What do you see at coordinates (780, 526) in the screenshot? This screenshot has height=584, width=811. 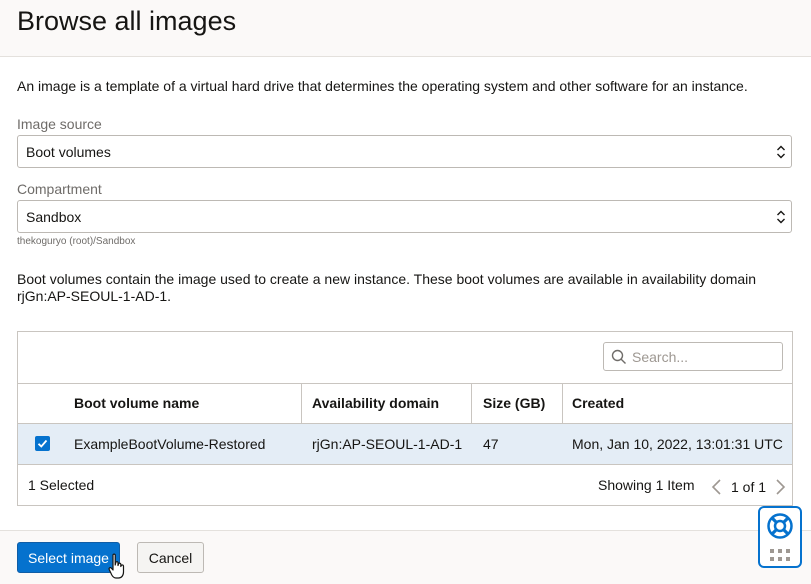 I see `lifebuoy-icon` at bounding box center [780, 526].